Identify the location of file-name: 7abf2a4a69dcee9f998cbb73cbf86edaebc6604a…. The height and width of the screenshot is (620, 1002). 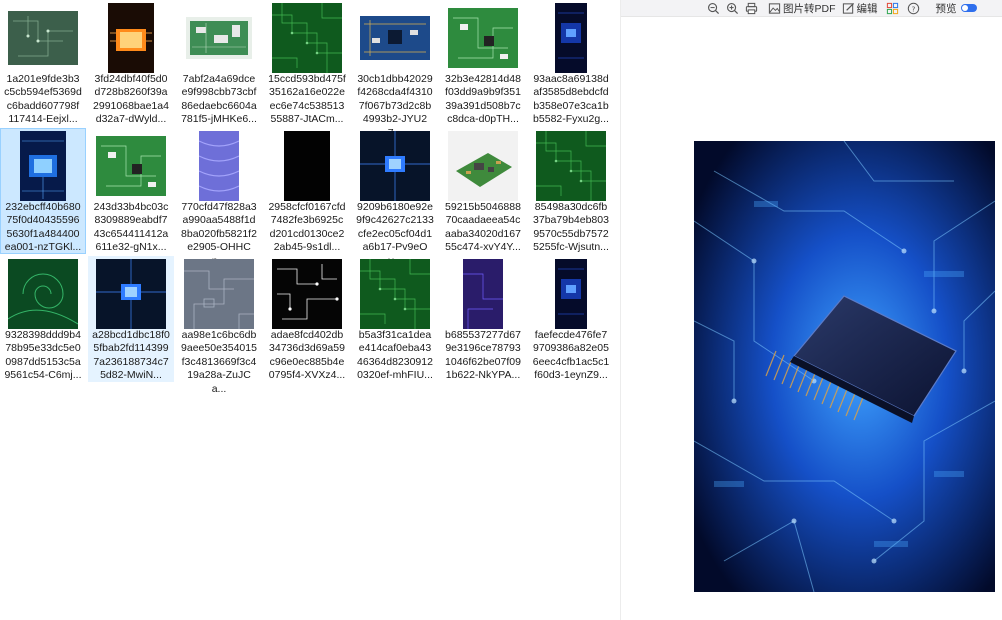
(219, 99).